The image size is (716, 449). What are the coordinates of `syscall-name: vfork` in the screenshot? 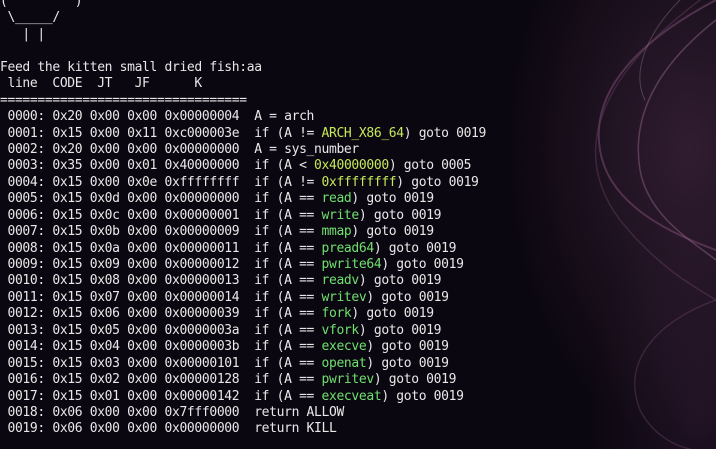 It's located at (340, 330).